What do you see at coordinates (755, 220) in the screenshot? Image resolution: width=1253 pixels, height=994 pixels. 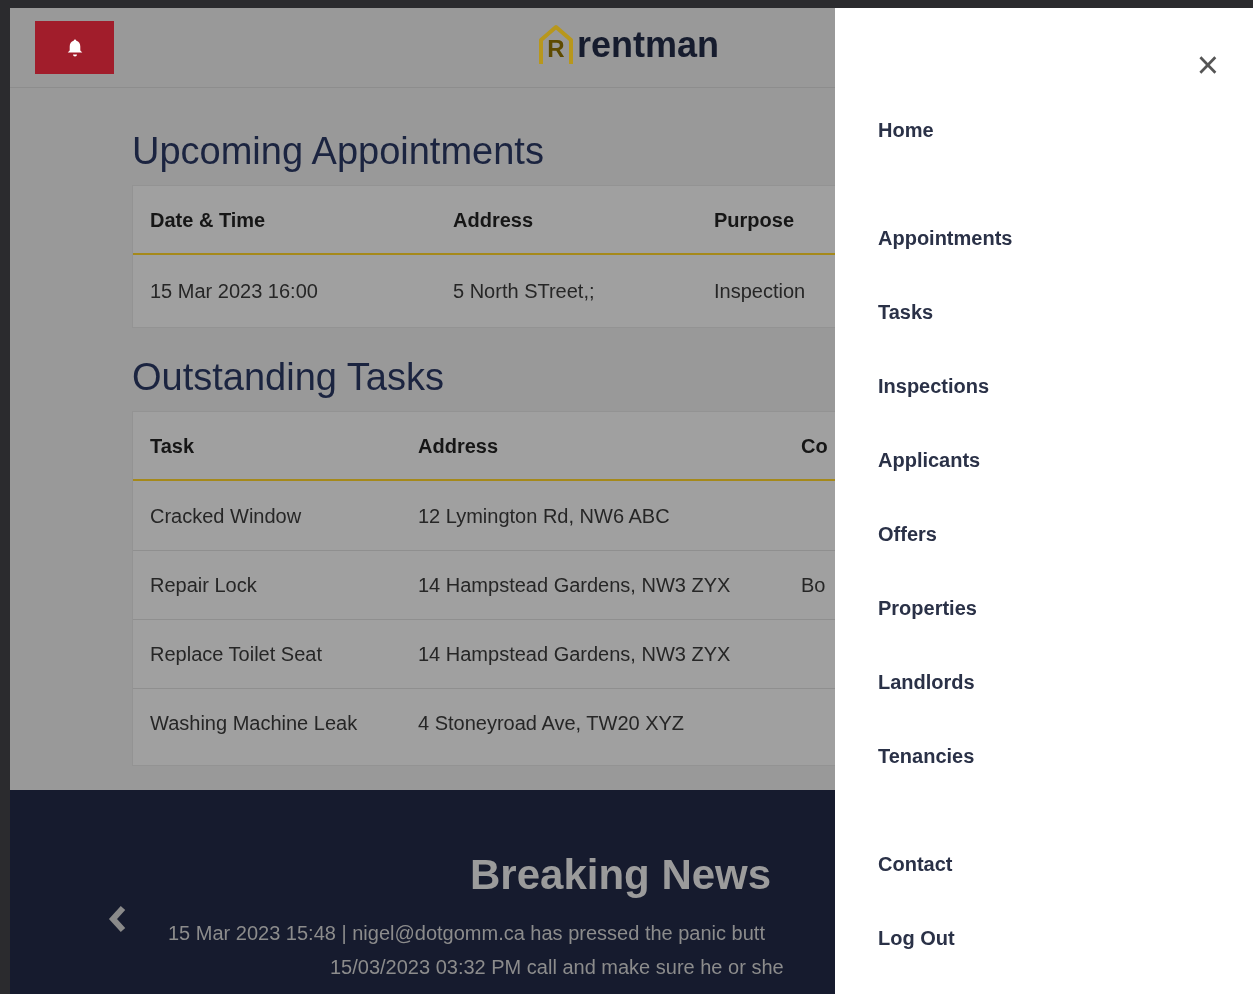 I see `column-header: Purpose` at bounding box center [755, 220].